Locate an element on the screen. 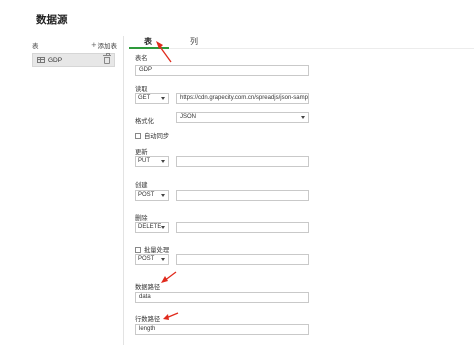  batch-method-select: POST is located at coordinates (152, 259).